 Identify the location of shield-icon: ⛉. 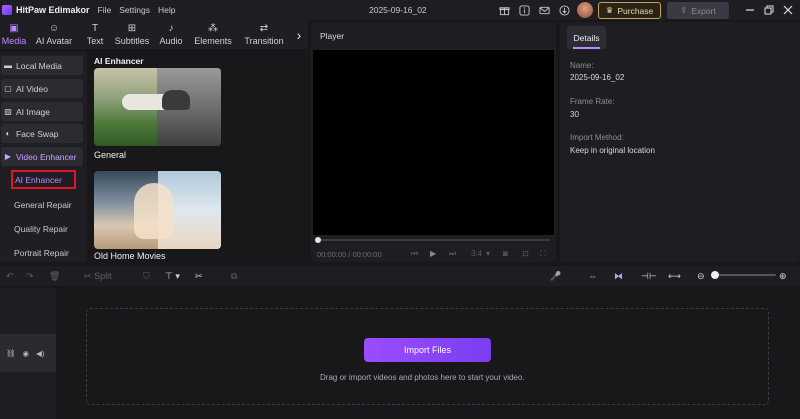
(146, 276).